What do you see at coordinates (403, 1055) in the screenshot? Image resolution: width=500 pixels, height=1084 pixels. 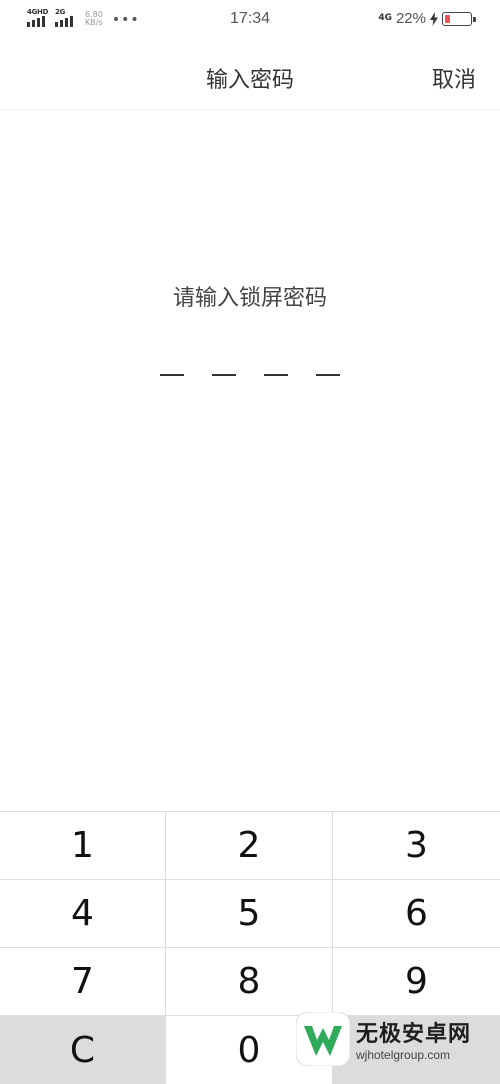 I see `watermark-url: wjhotelgroup.com` at bounding box center [403, 1055].